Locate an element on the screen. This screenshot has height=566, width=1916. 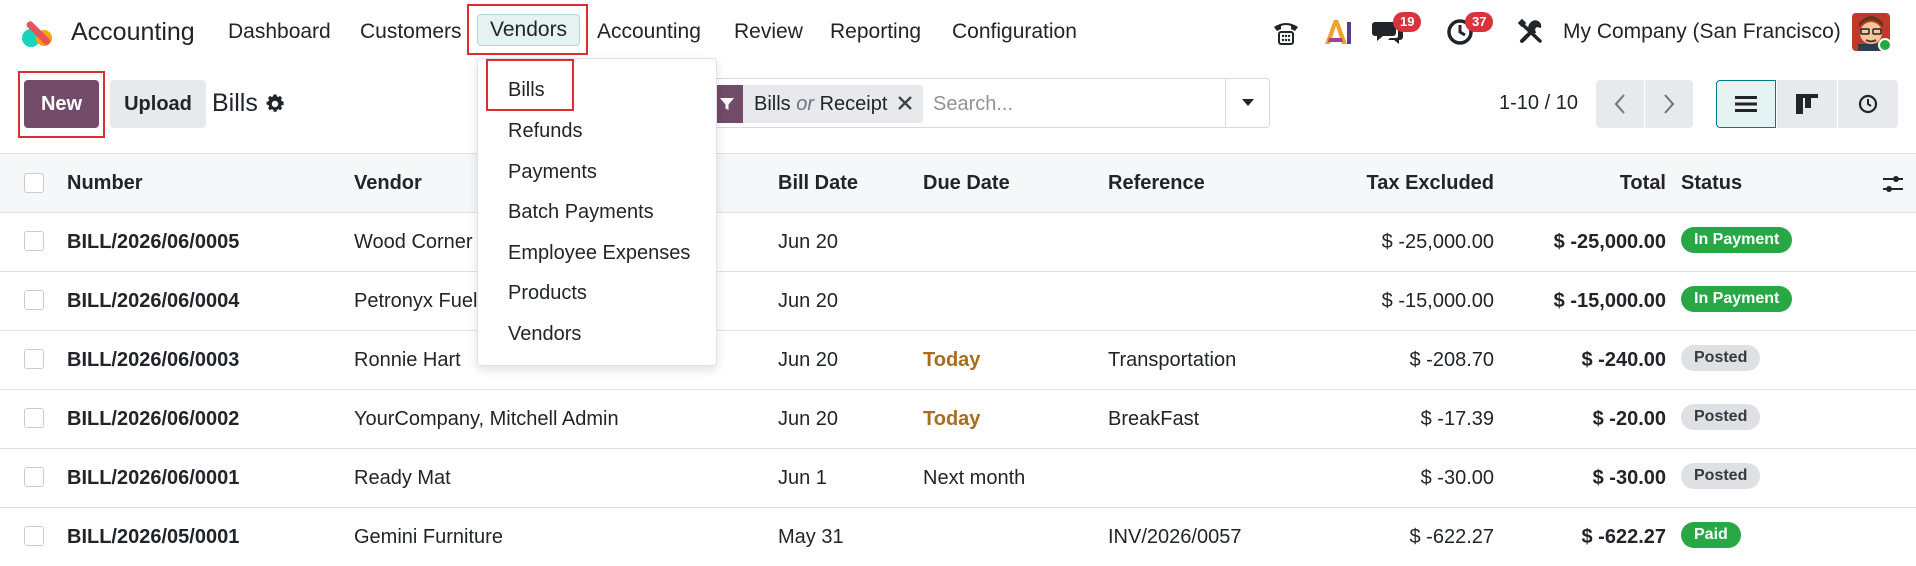
tools-icon is located at coordinates (1531, 32).